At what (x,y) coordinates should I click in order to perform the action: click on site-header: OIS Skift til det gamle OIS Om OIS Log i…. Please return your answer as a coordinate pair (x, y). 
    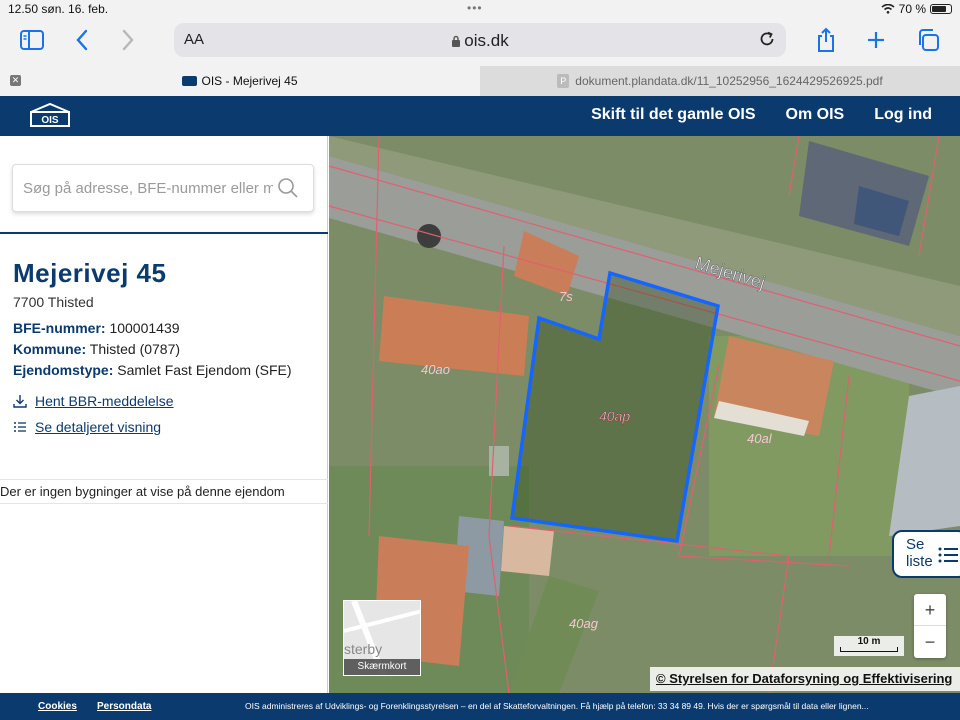
    Looking at the image, I should click on (480, 116).